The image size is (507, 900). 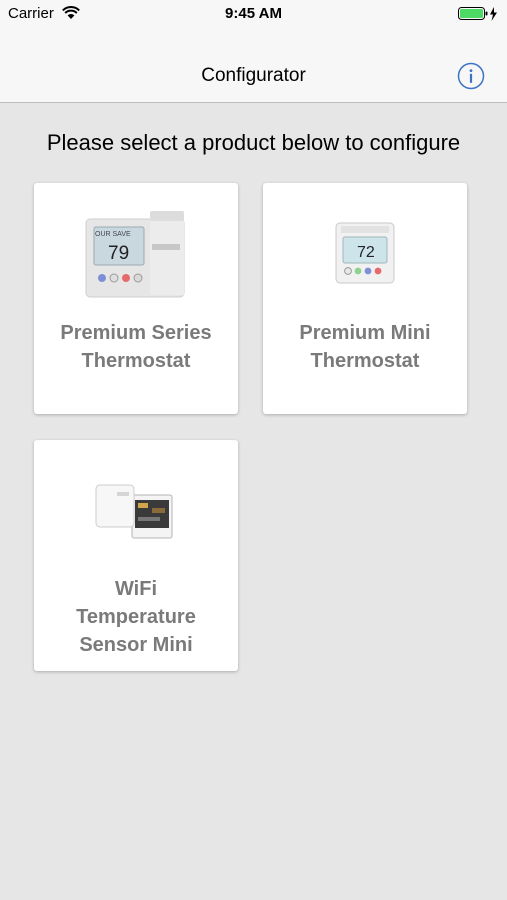 I want to click on info-icon, so click(x=471, y=76).